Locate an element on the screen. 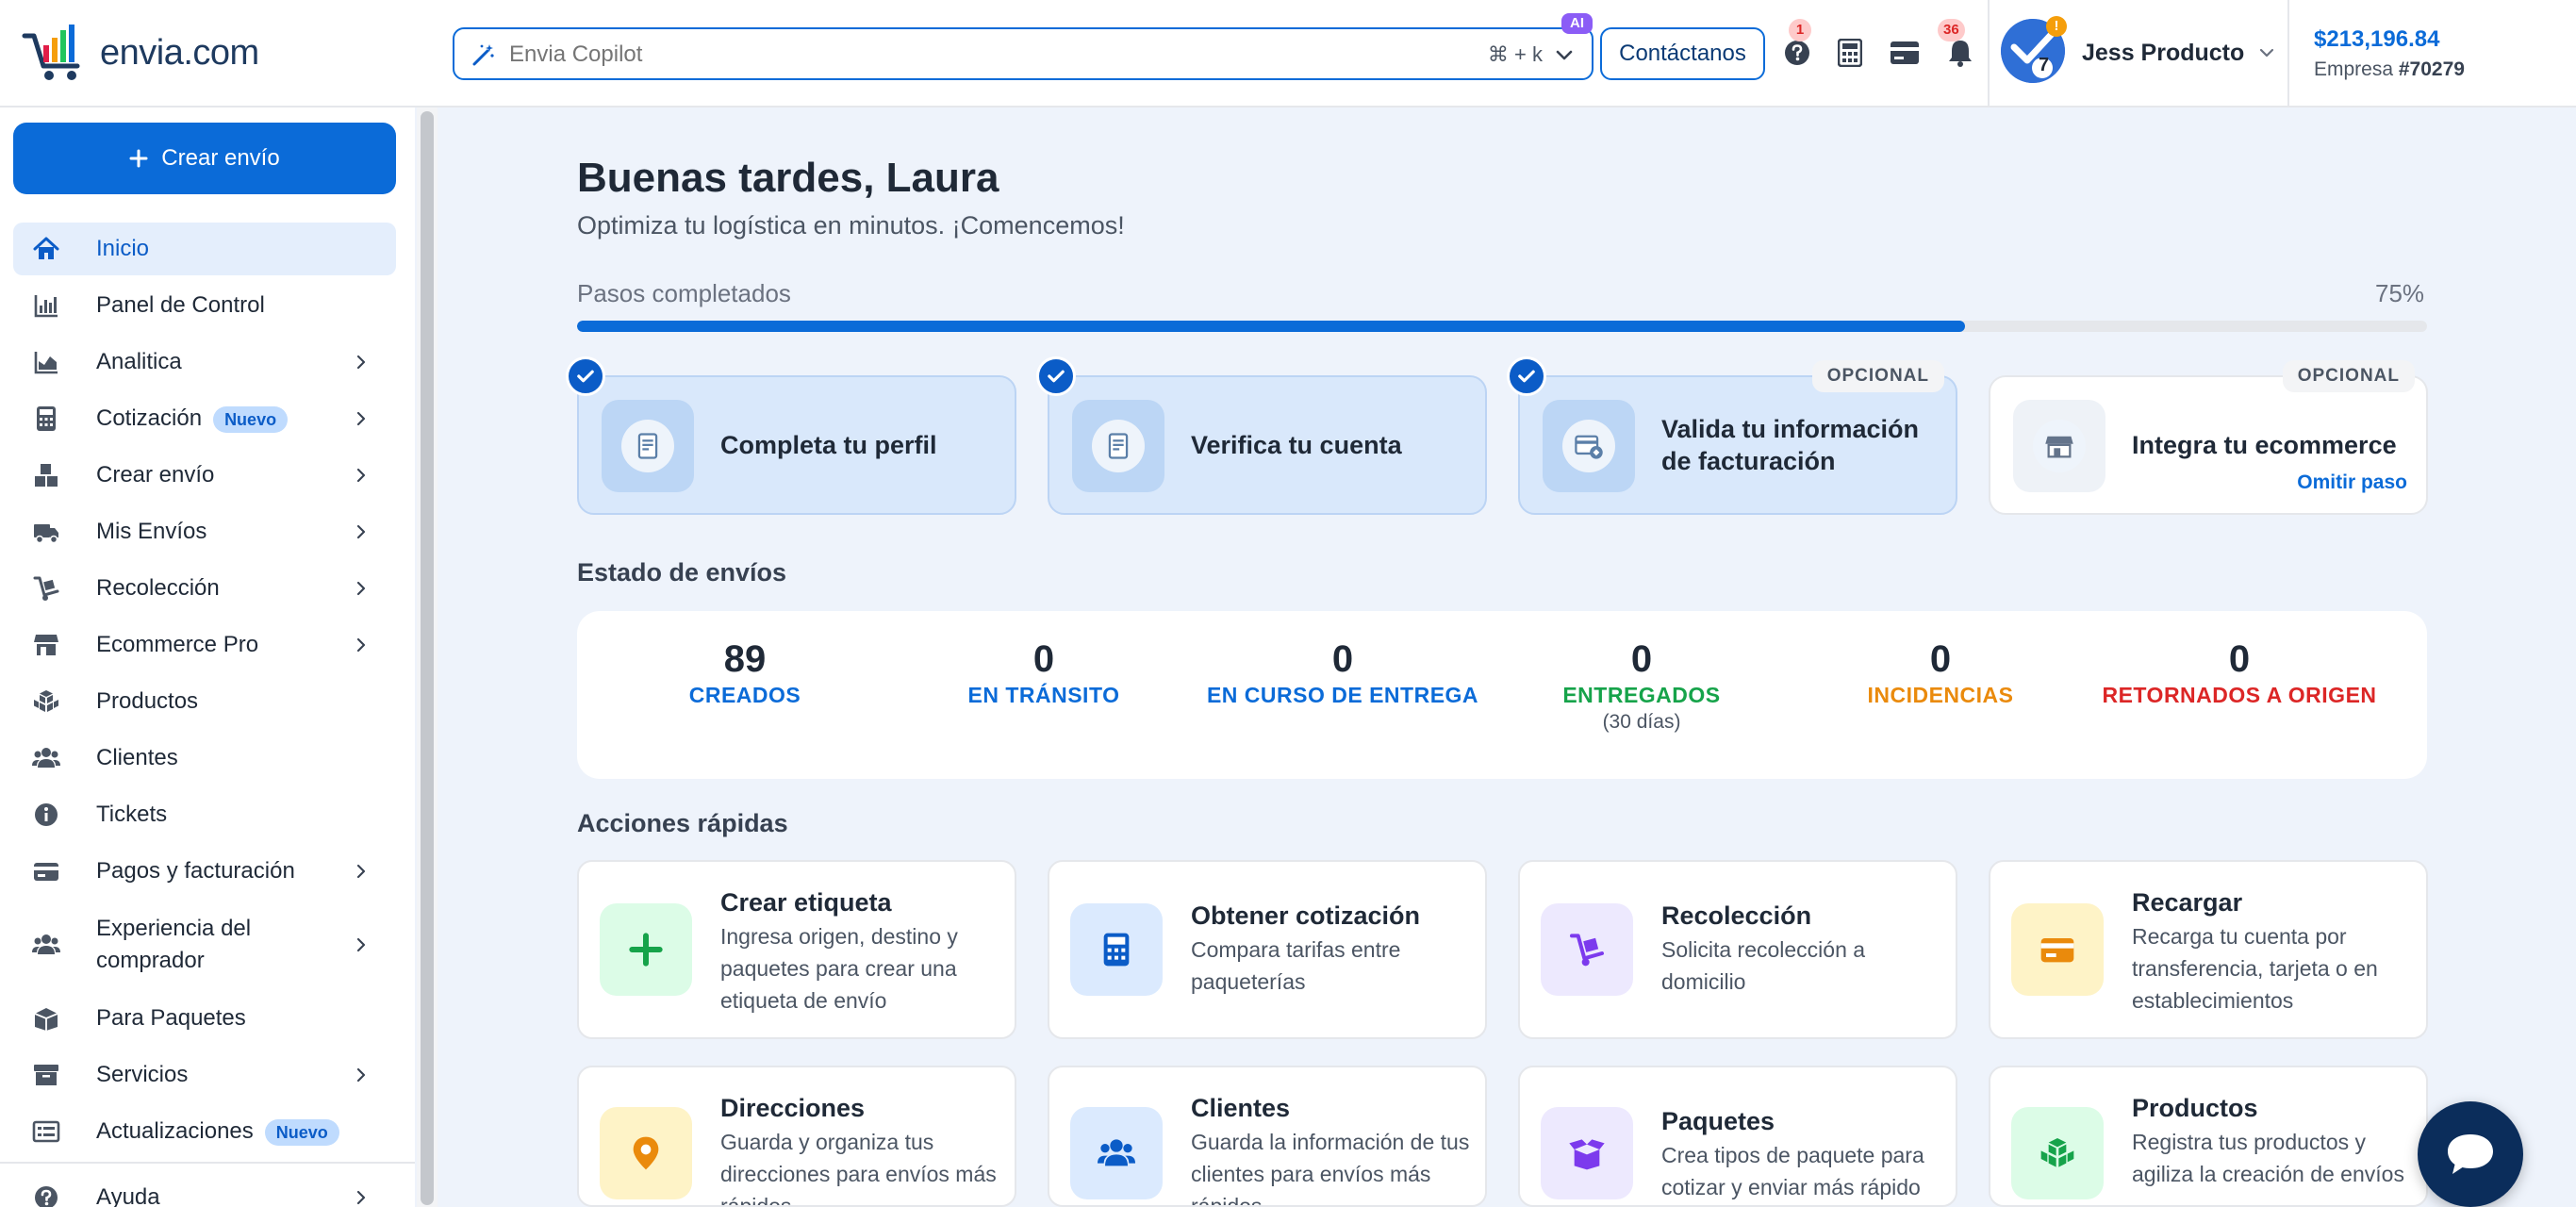 The image size is (2576, 1207). sidebar-item-label: Recolección is located at coordinates (158, 588).